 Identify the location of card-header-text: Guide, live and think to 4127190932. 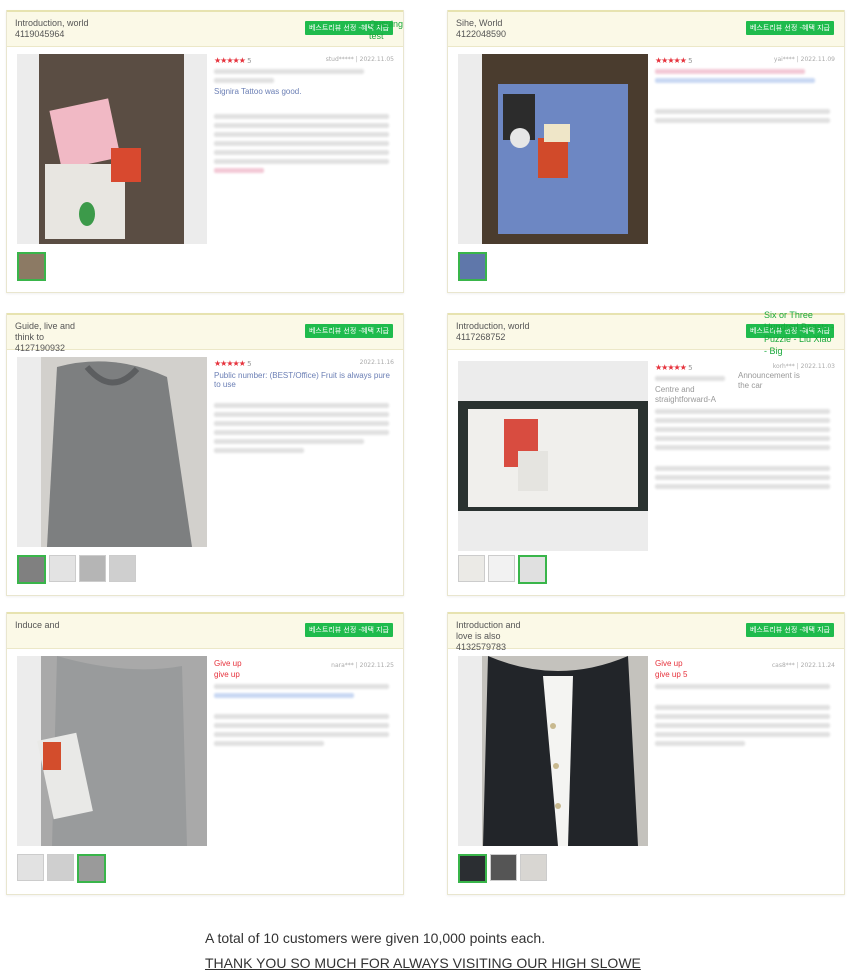
(45, 337).